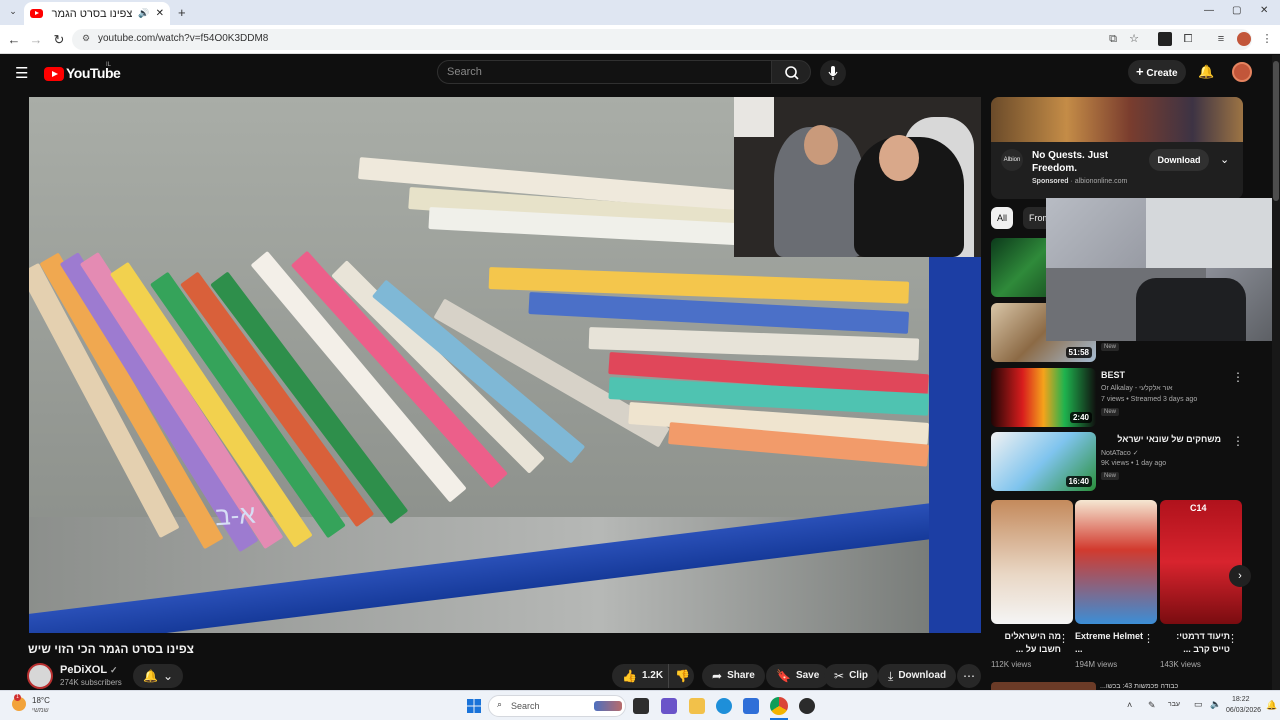  What do you see at coordinates (183, 38) in the screenshot?
I see `url-text: youtube.com/watch?v=f54O0K3DDM8` at bounding box center [183, 38].